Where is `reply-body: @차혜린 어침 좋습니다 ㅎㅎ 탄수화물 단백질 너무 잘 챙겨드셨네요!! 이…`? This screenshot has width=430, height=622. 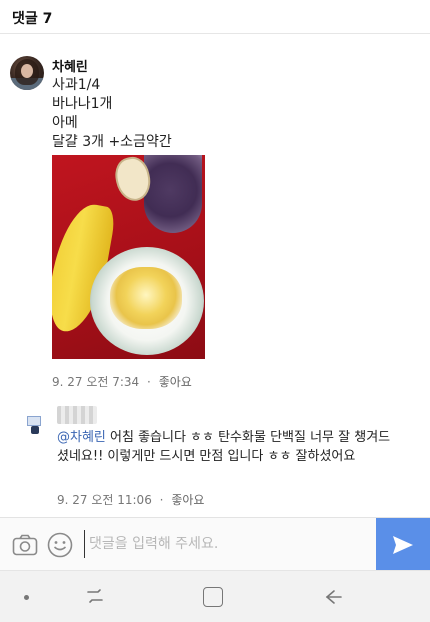
reply-body: @차혜린 어침 좋습니다 ㅎㅎ 탄수화물 단백질 너무 잘 챙겨드셨네요!! 이… is located at coordinates (224, 447).